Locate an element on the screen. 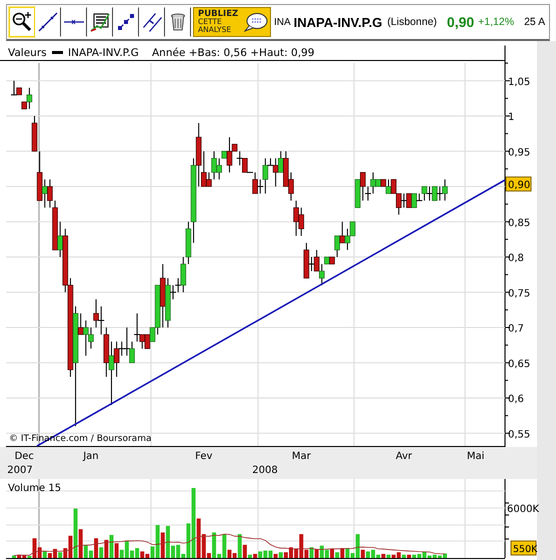 The width and height of the screenshot is (556, 560). year-label: 2007 is located at coordinates (20, 470).